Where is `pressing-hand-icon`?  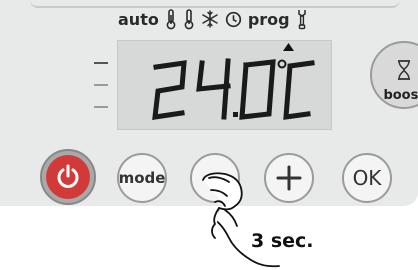
pressing-hand-icon is located at coordinates (241, 220).